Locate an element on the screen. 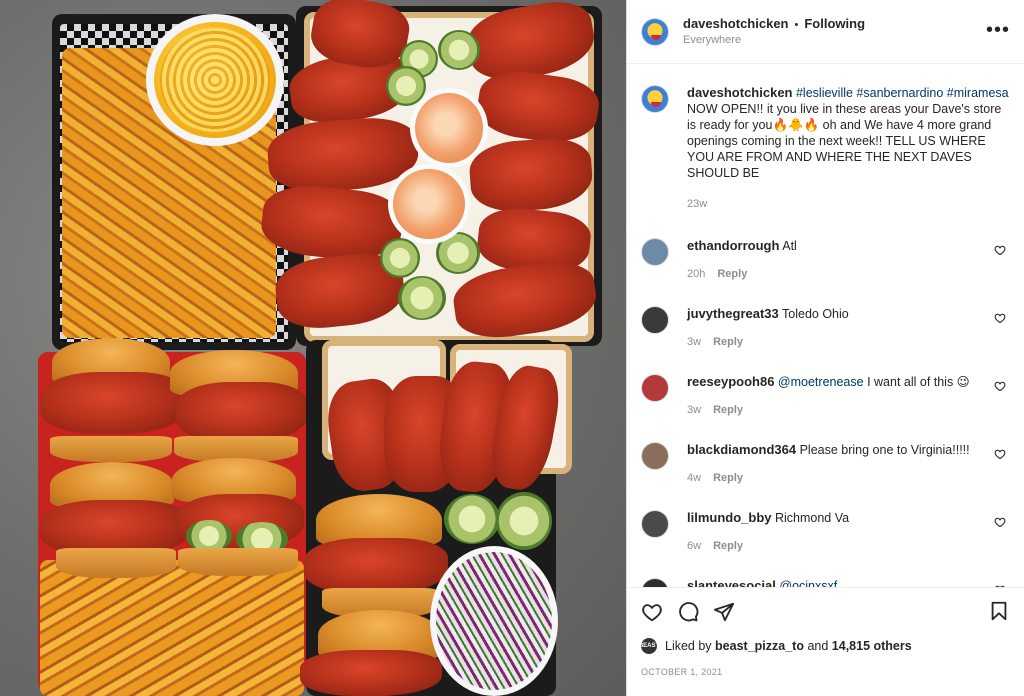 The image size is (1024, 696). comment-item: ethandorrough Atl 20h Reply is located at coordinates (825, 259).